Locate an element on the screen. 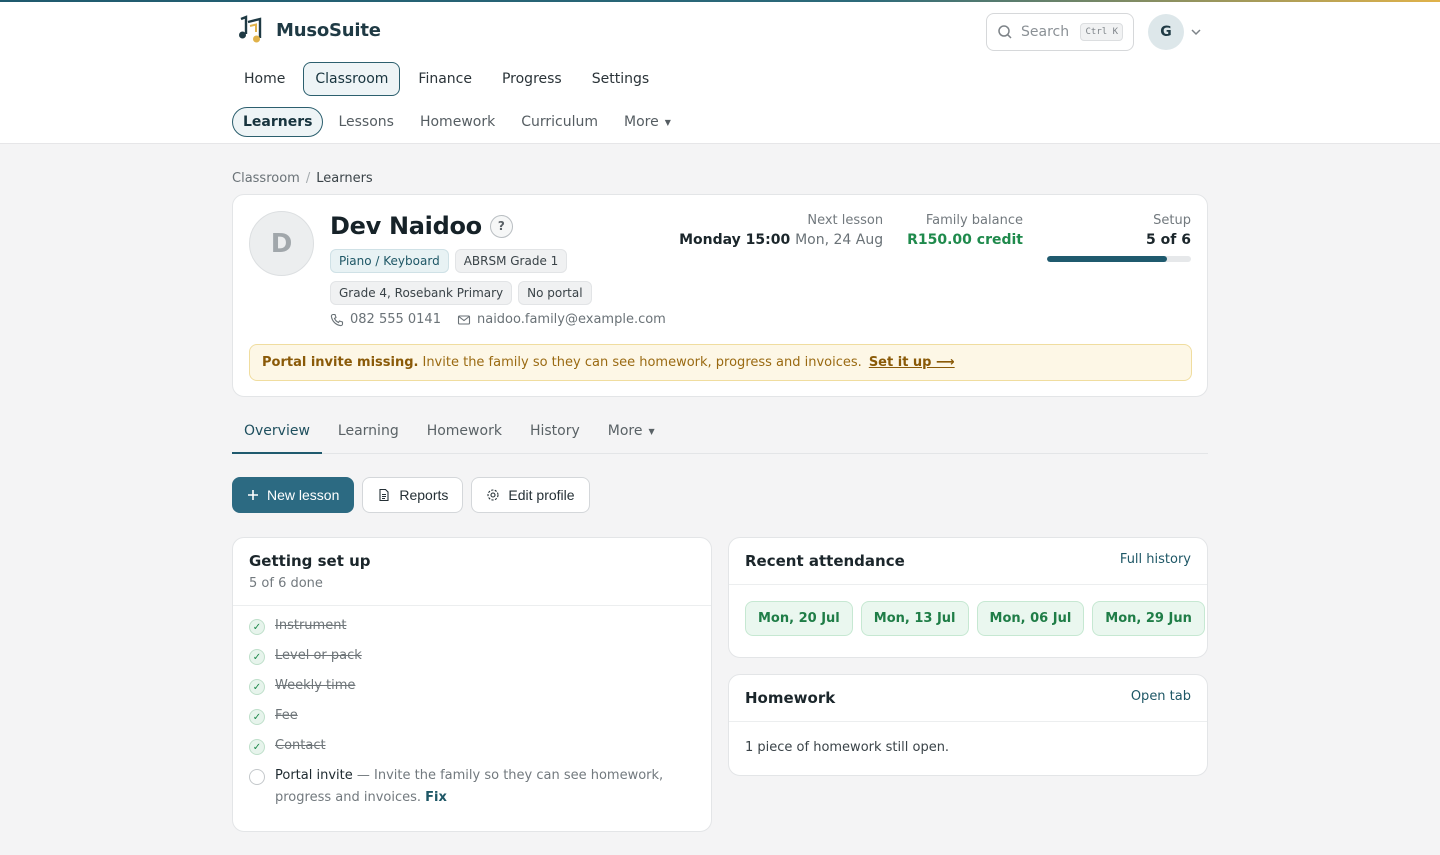 This screenshot has height=855, width=1440. fix-link: Fix is located at coordinates (436, 797).